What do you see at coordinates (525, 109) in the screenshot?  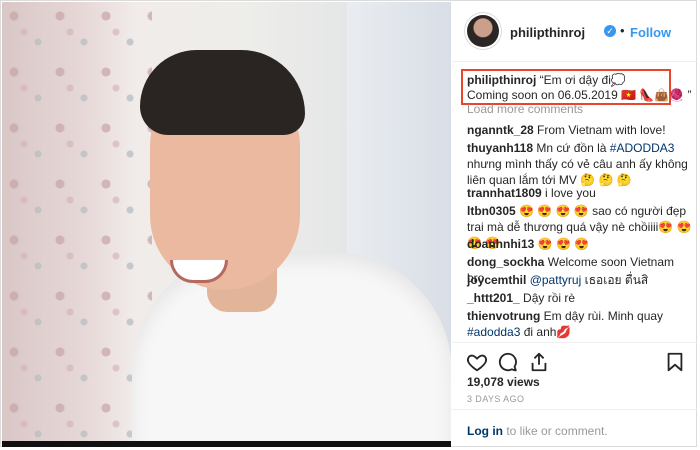 I see `load-more-comments-button: Load more comments` at bounding box center [525, 109].